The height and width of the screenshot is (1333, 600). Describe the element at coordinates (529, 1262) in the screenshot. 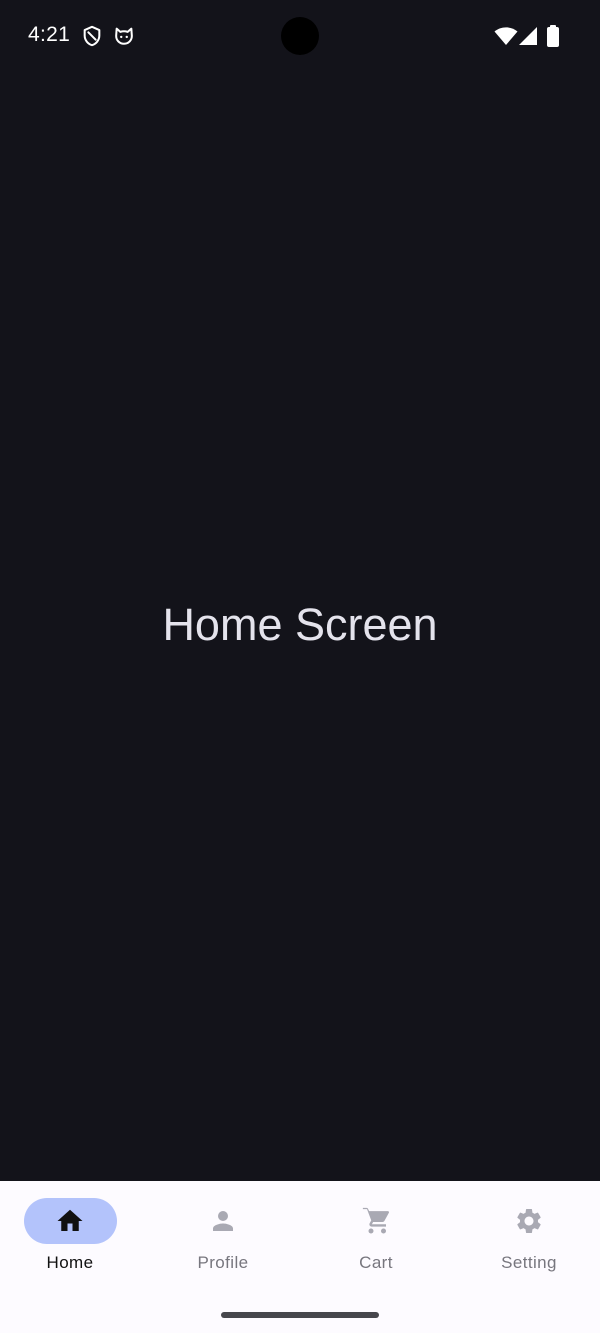

I see `nav-label-setting: Setting` at that location.